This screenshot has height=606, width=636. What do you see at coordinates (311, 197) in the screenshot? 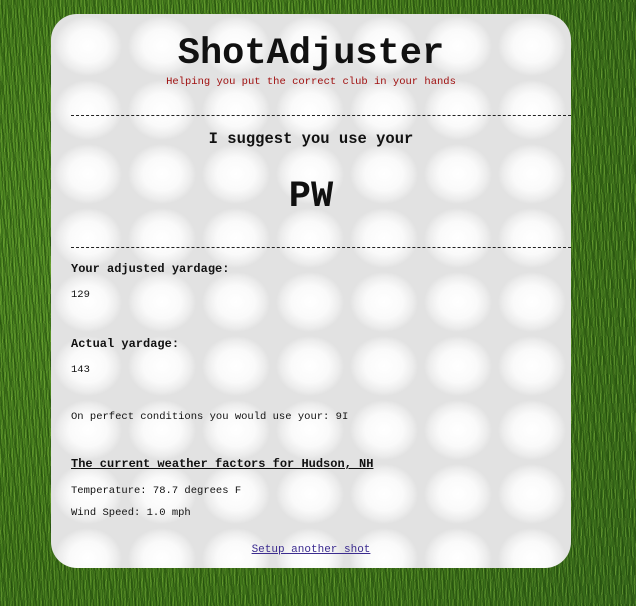
I see `suggested-club: PW` at bounding box center [311, 197].